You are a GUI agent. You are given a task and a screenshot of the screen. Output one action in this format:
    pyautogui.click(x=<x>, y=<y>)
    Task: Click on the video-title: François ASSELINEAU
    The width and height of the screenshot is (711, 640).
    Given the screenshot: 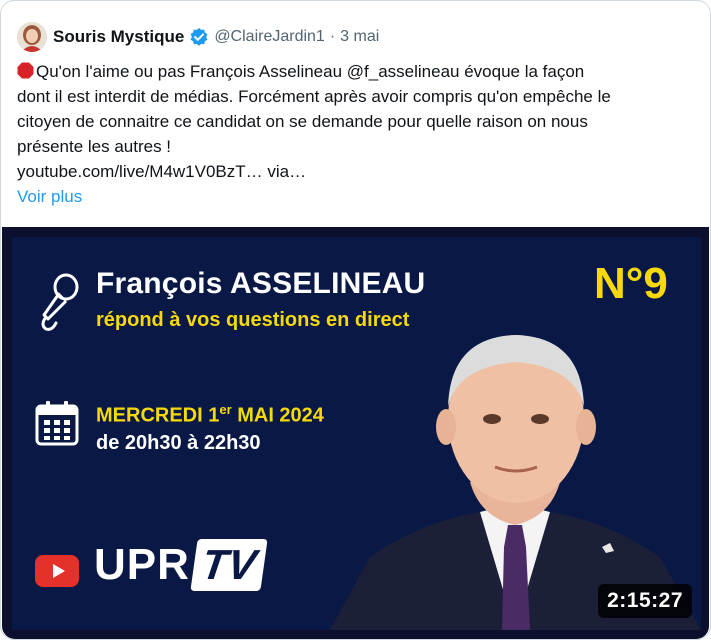 What is the action you would take?
    pyautogui.click(x=261, y=283)
    